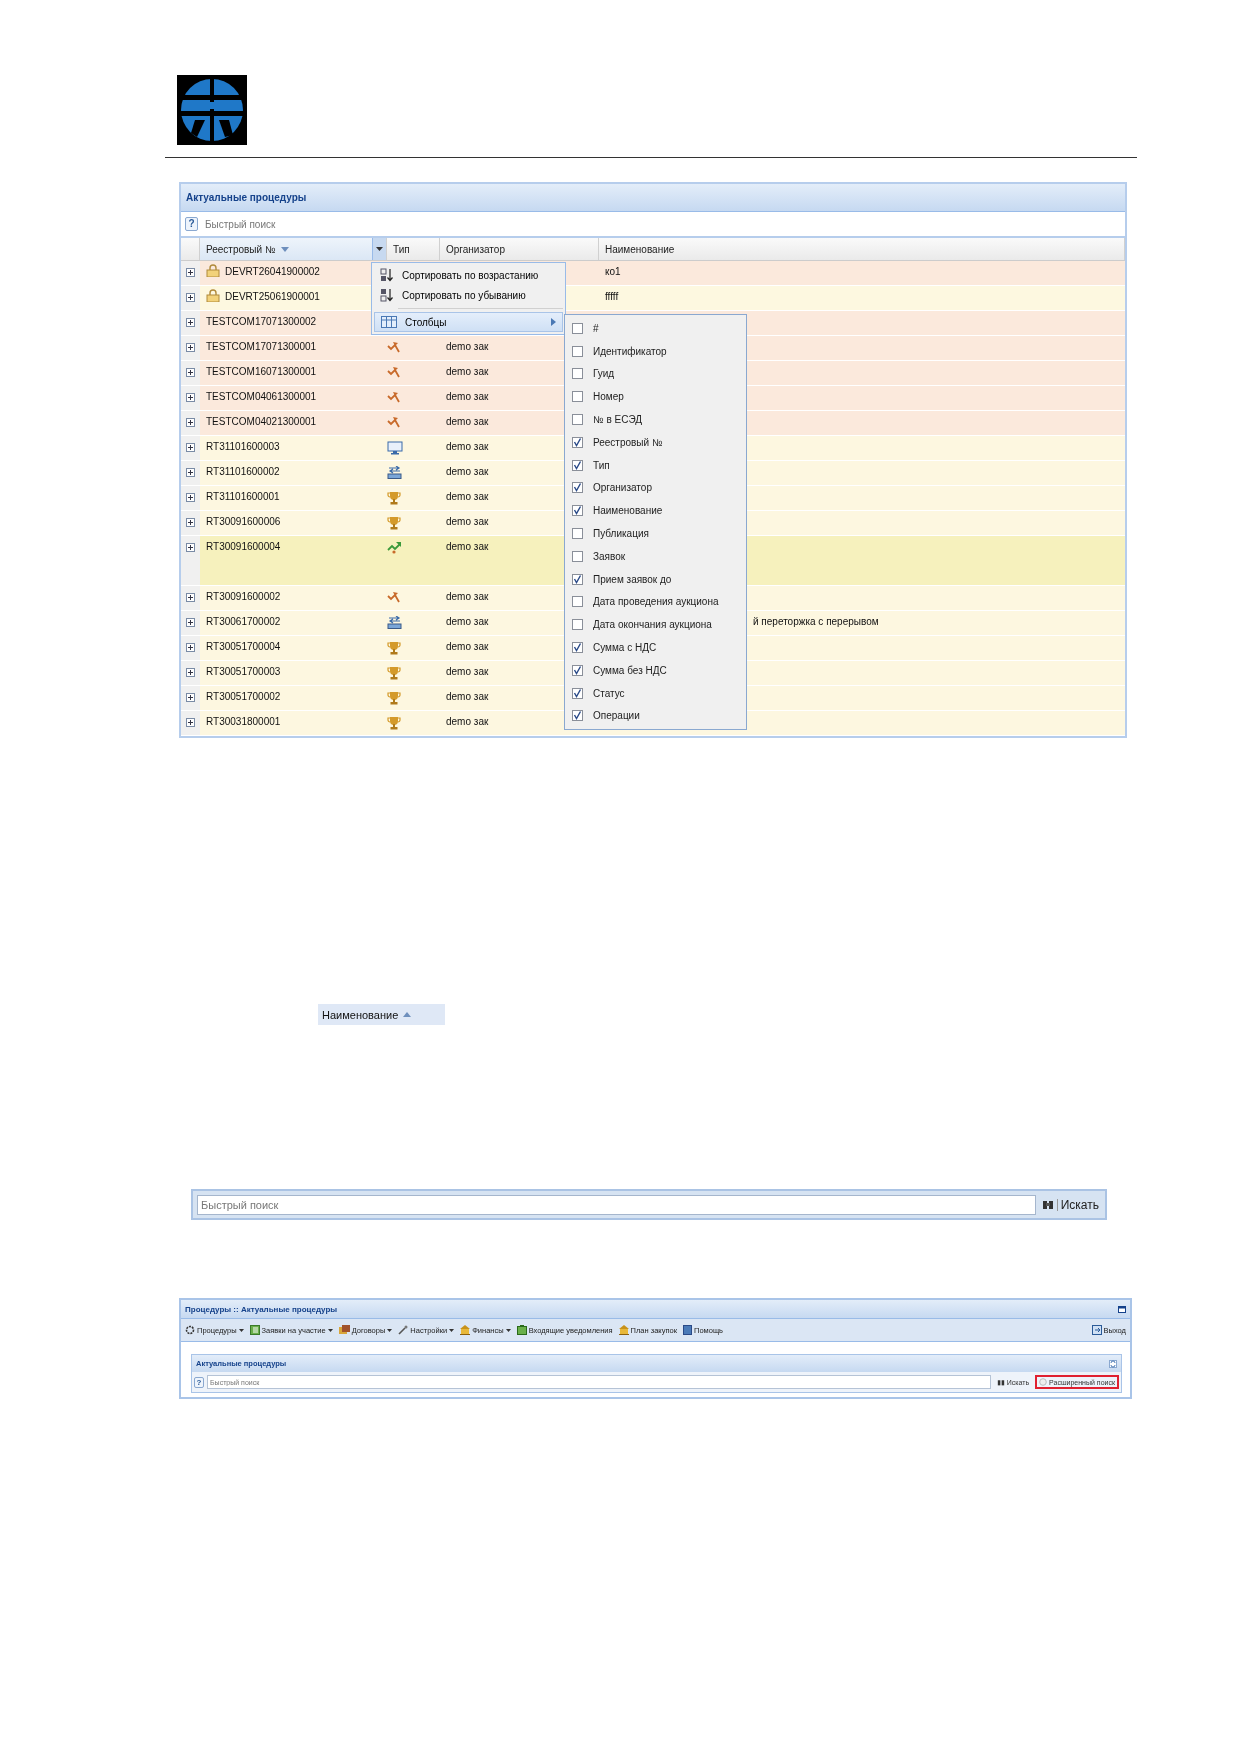 The image size is (1239, 1752). What do you see at coordinates (243, 596) in the screenshot?
I see `table-cell: RT30091600002` at bounding box center [243, 596].